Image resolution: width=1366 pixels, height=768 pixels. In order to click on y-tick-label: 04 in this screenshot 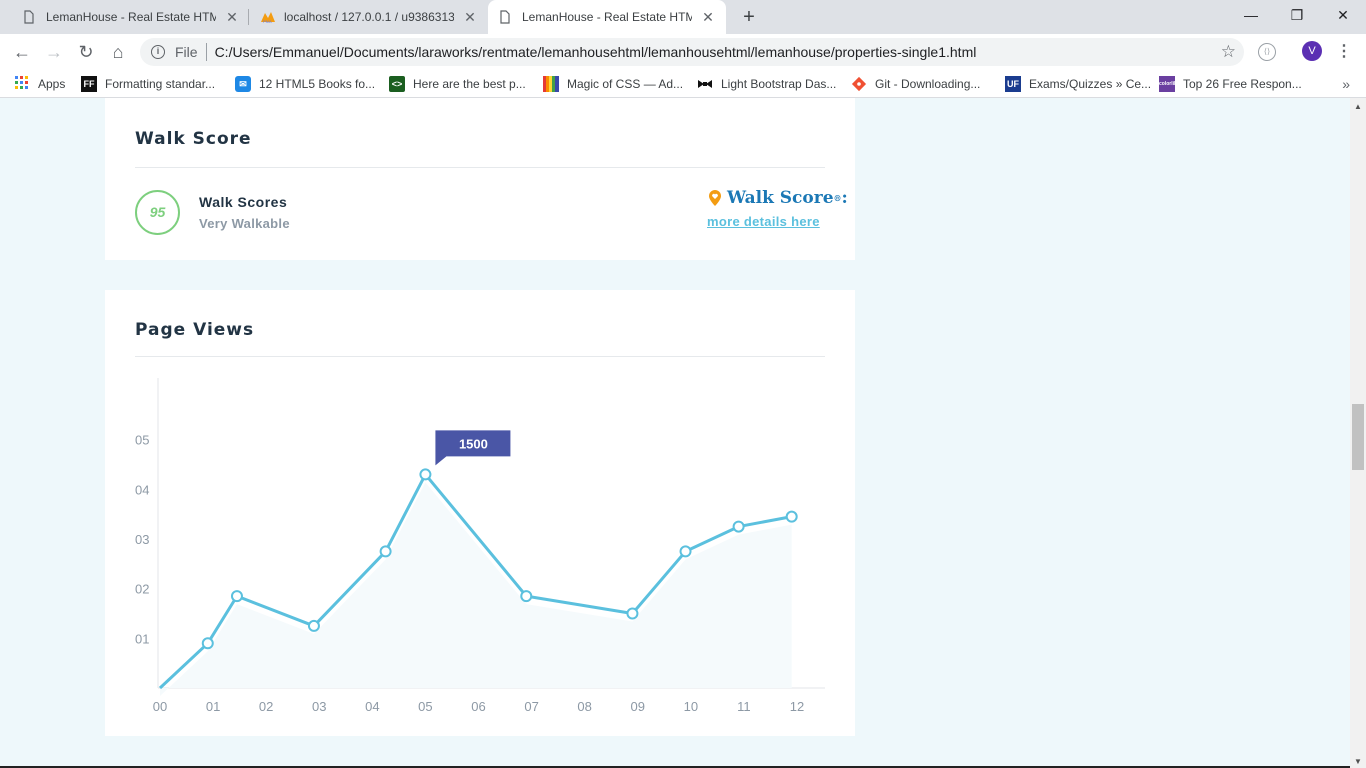, I will do `click(142, 489)`.